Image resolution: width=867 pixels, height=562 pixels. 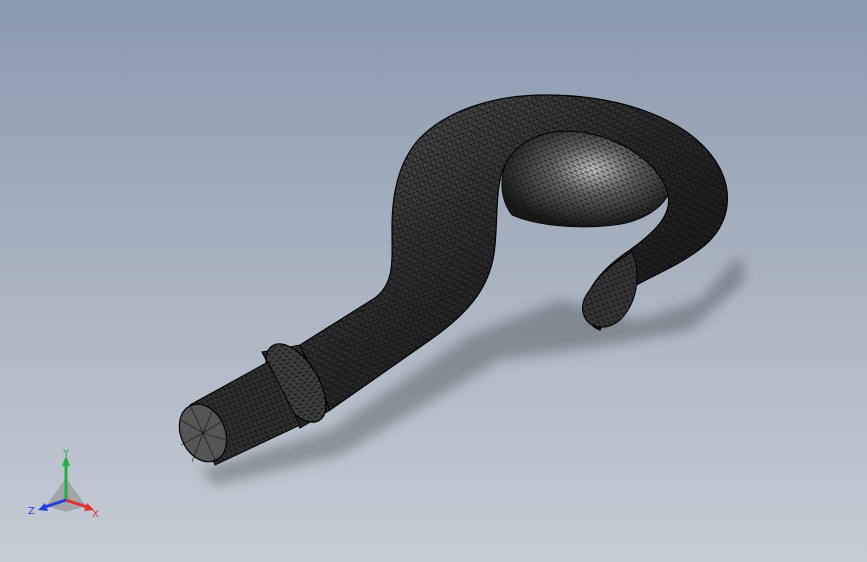 I want to click on z-axis-label: Z, so click(x=31, y=511).